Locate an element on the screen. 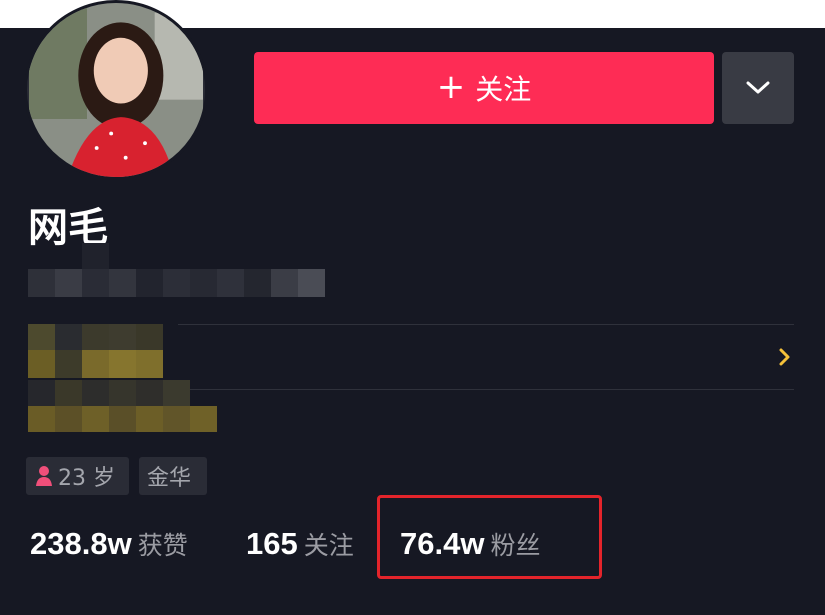 The image size is (825, 615). stat-likes: 238.8w 获赞 is located at coordinates (109, 549).